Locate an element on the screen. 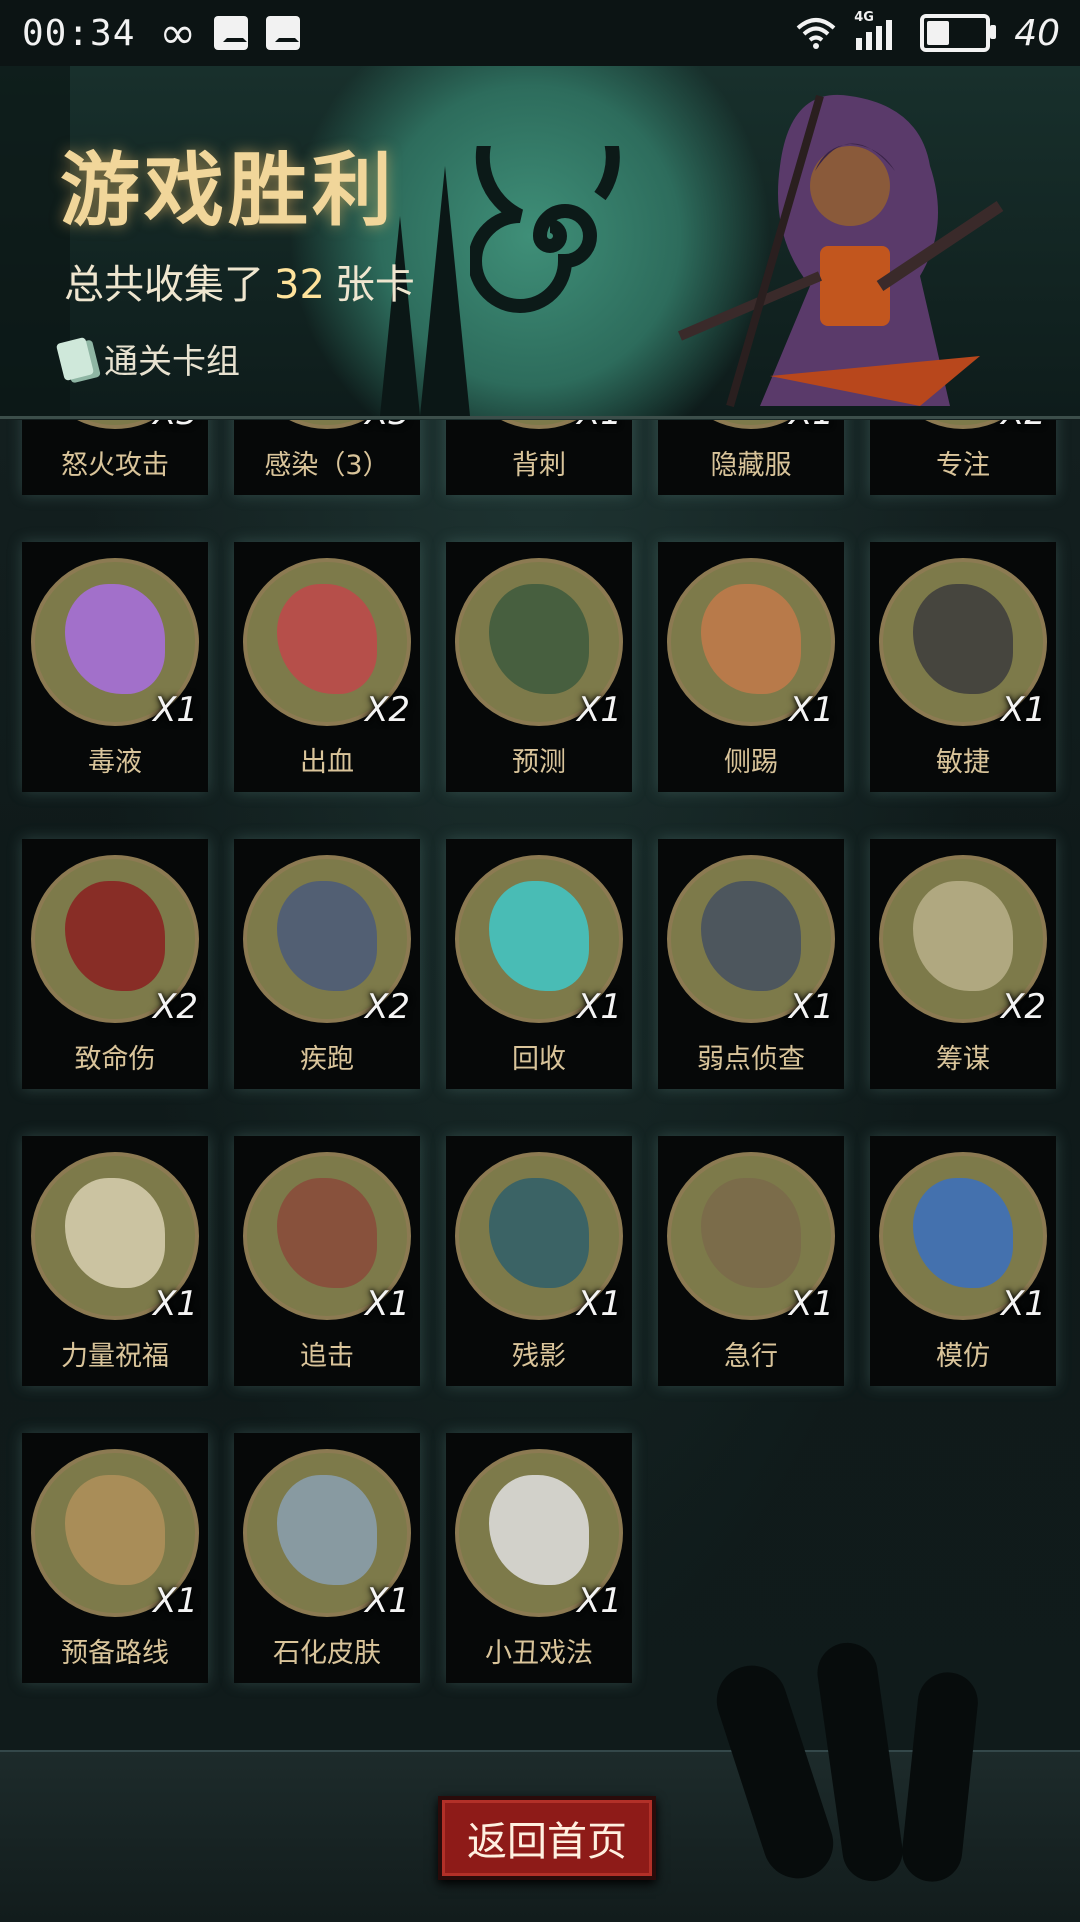 This screenshot has width=1080, height=1922. card-name: 石化皮肤 is located at coordinates (327, 1653).